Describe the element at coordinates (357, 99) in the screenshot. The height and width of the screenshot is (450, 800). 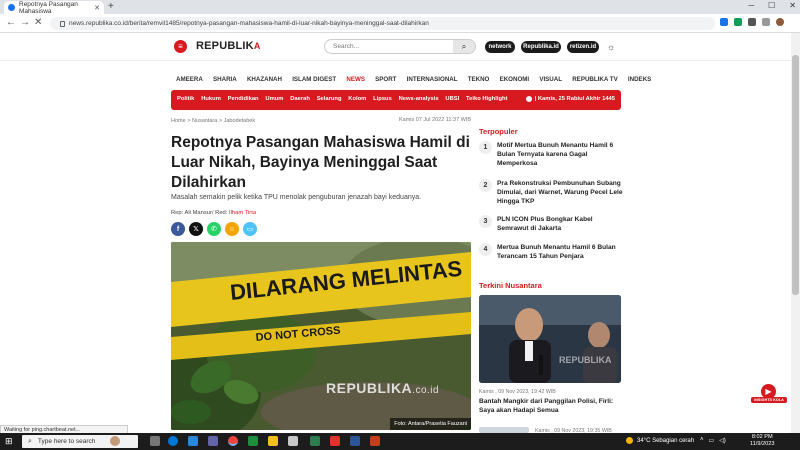
I see `subnav-item-kolom: Kolom` at that location.